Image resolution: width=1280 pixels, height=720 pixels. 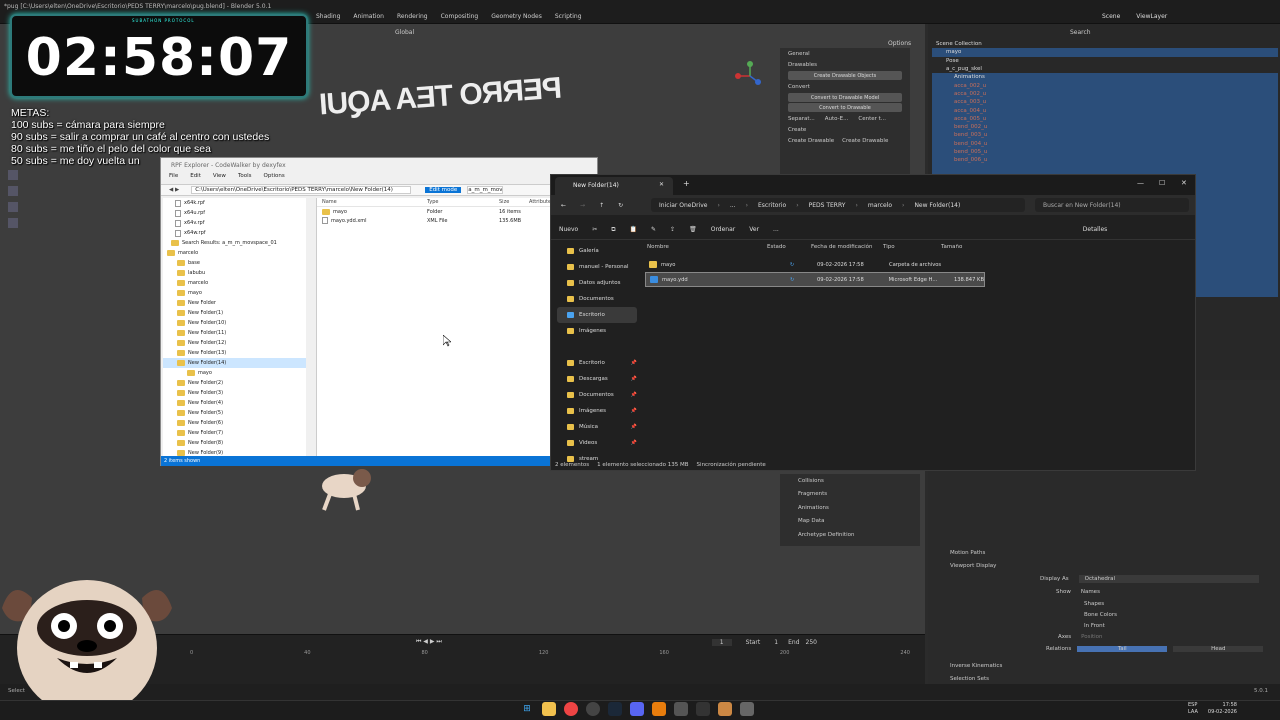 What do you see at coordinates (568, 16) in the screenshot?
I see `workspace-tab: Scripting` at bounding box center [568, 16].